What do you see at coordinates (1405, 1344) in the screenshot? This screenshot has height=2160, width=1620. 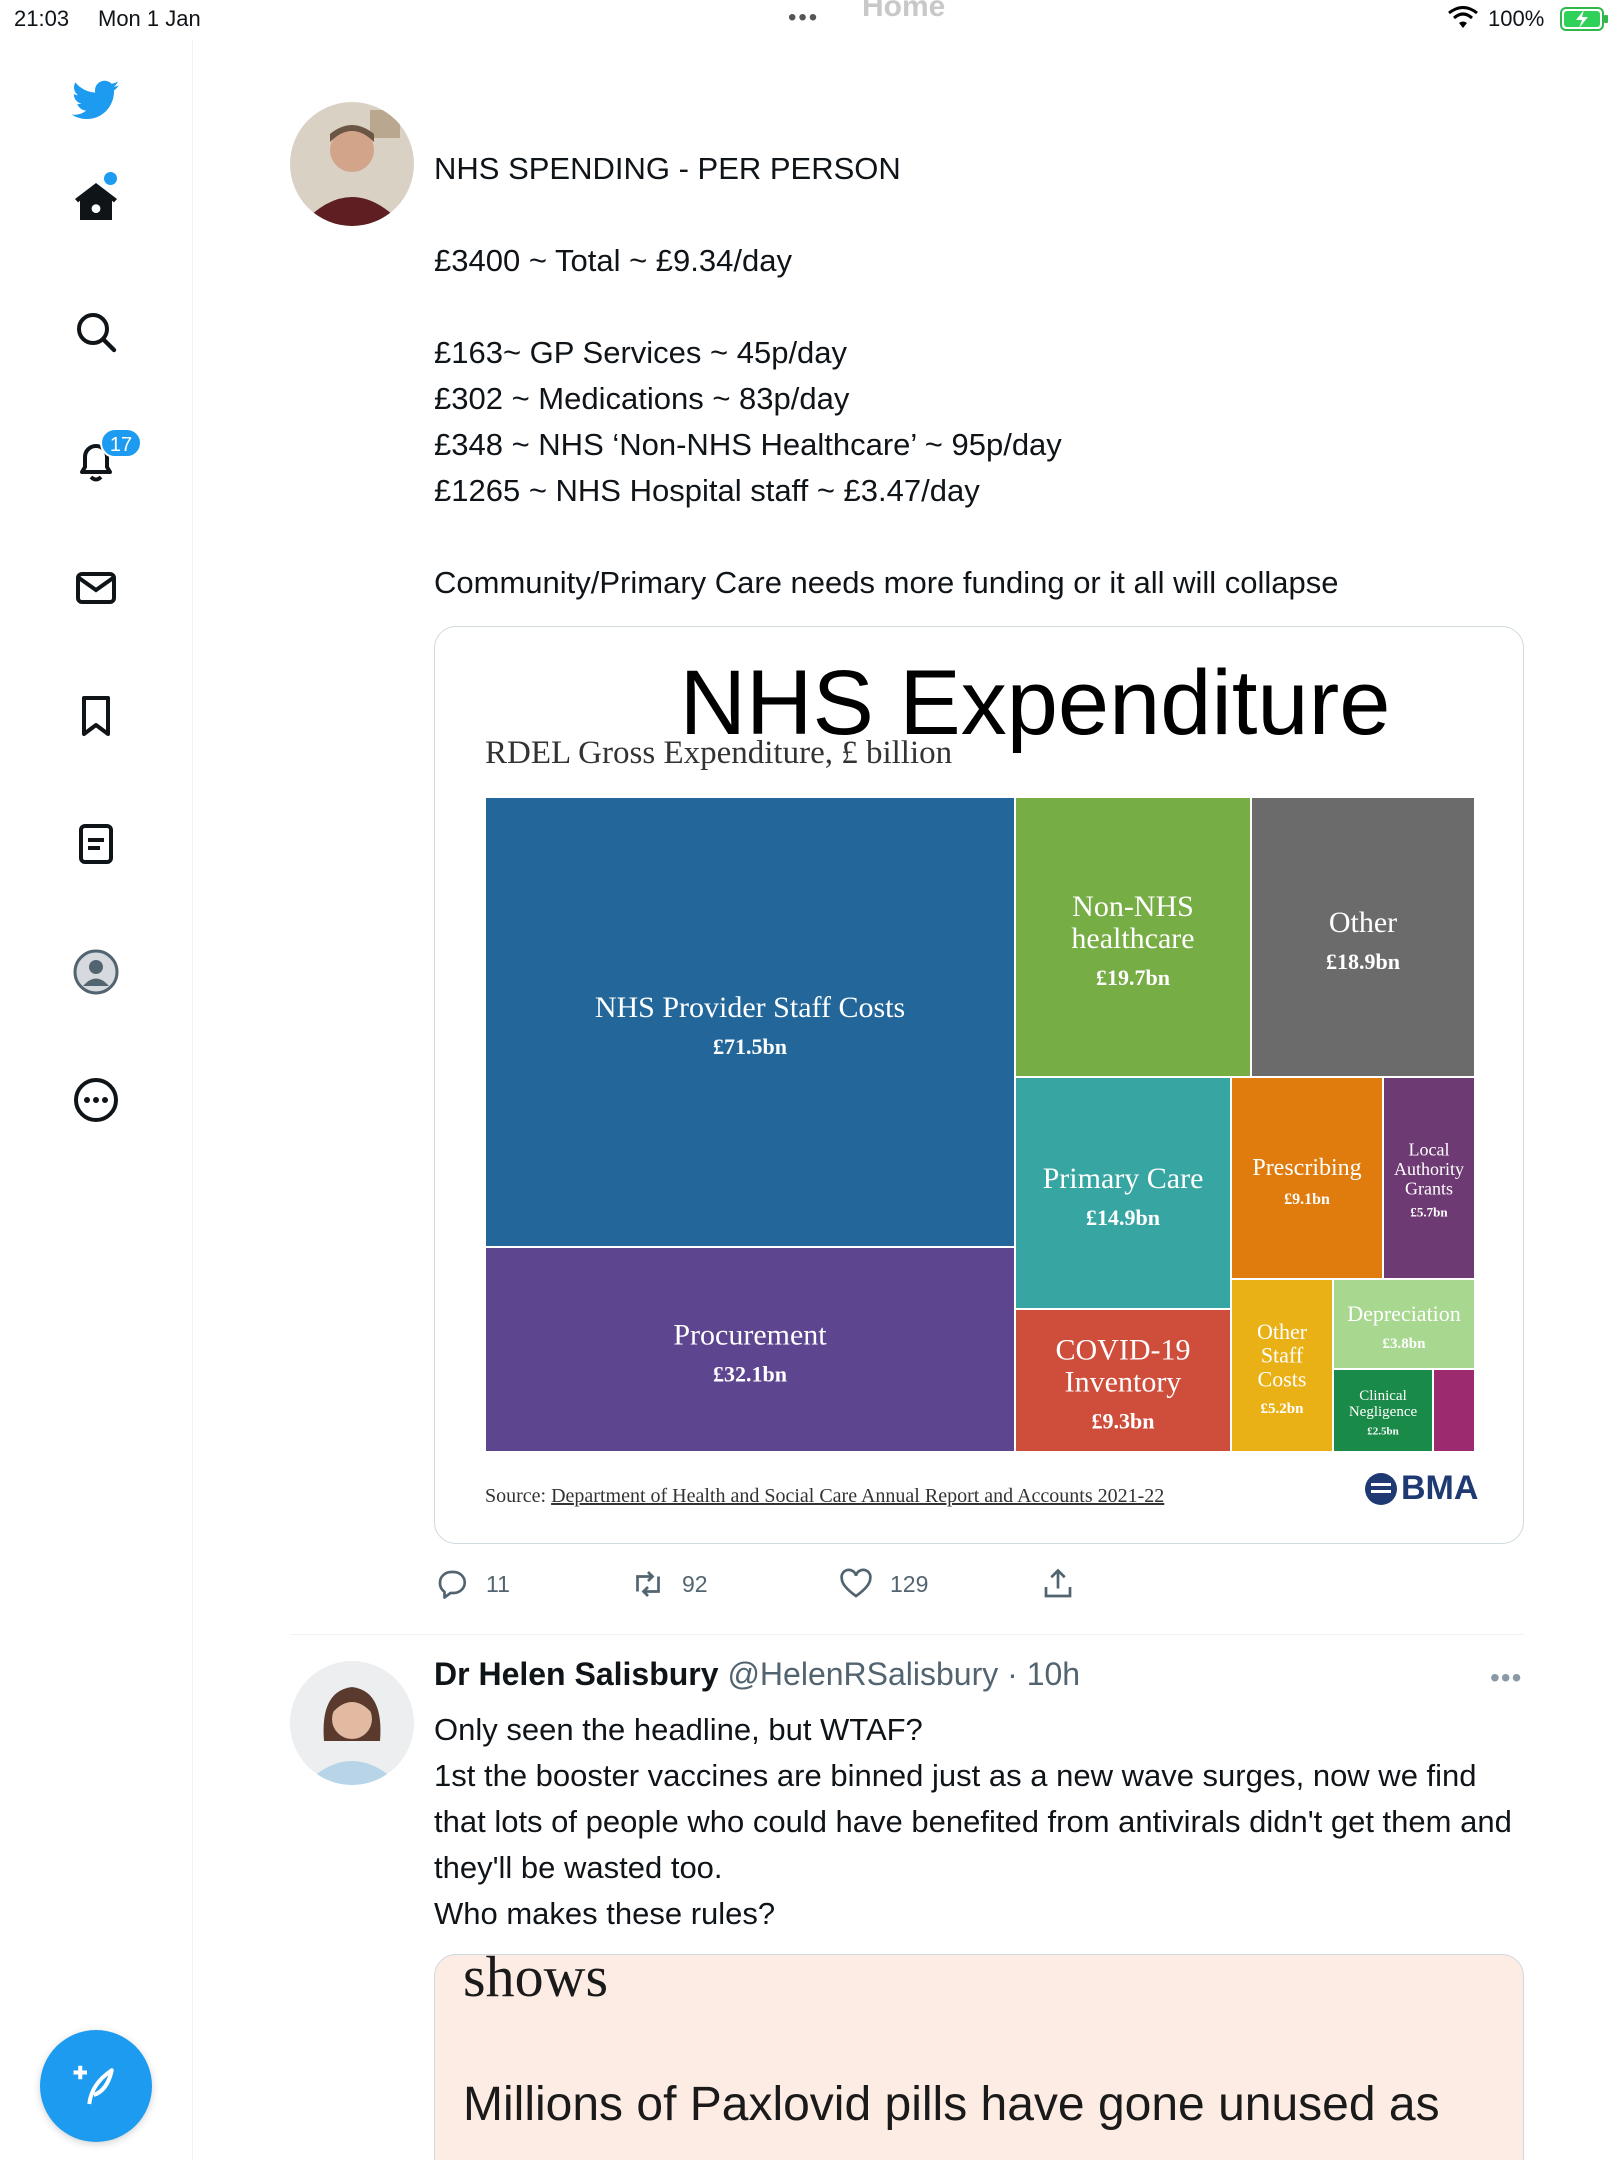 I see `treemap-value-label: £3.8bn` at bounding box center [1405, 1344].